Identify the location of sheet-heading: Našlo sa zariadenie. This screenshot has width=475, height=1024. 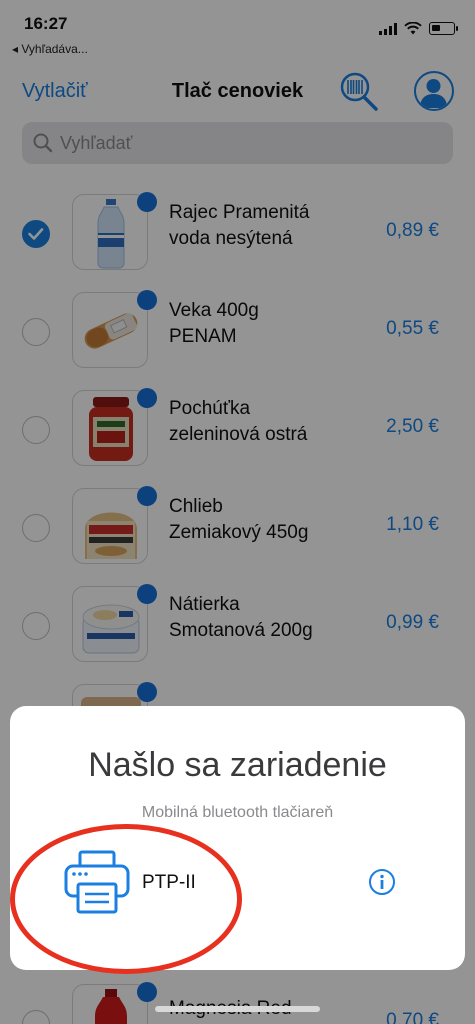
(237, 765).